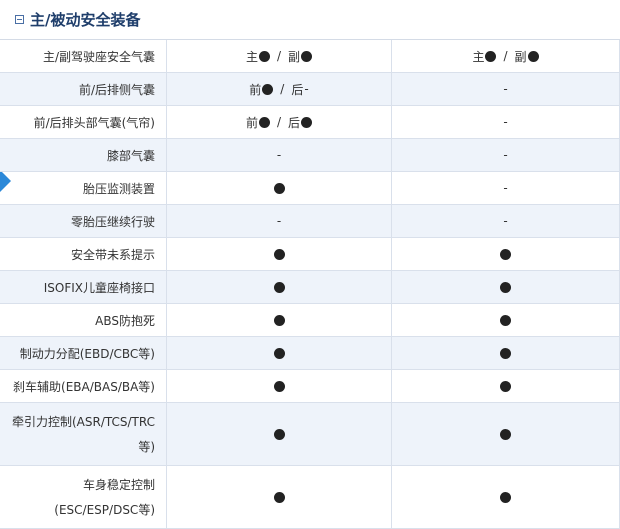 The width and height of the screenshot is (620, 529). I want to click on table-row: 刹车辅助(EBA/BAS/BA等), so click(310, 386).